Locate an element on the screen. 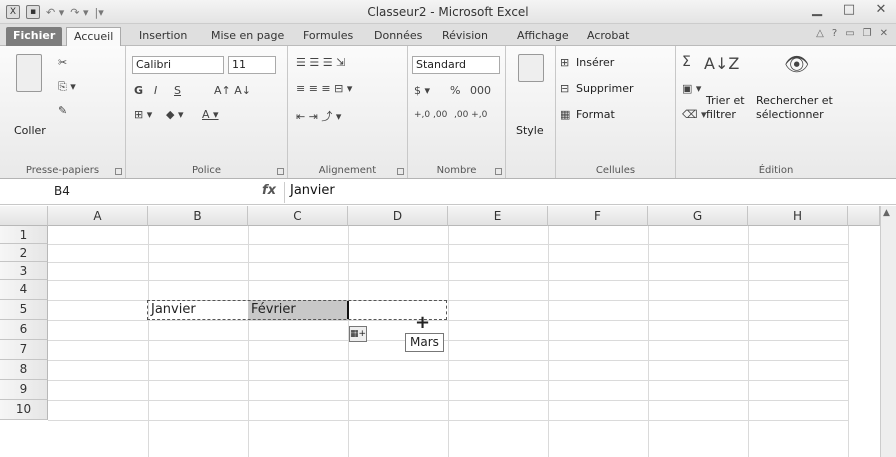 Image resolution: width=896 pixels, height=457 pixels. font-color-icon: A ▾ is located at coordinates (210, 114).